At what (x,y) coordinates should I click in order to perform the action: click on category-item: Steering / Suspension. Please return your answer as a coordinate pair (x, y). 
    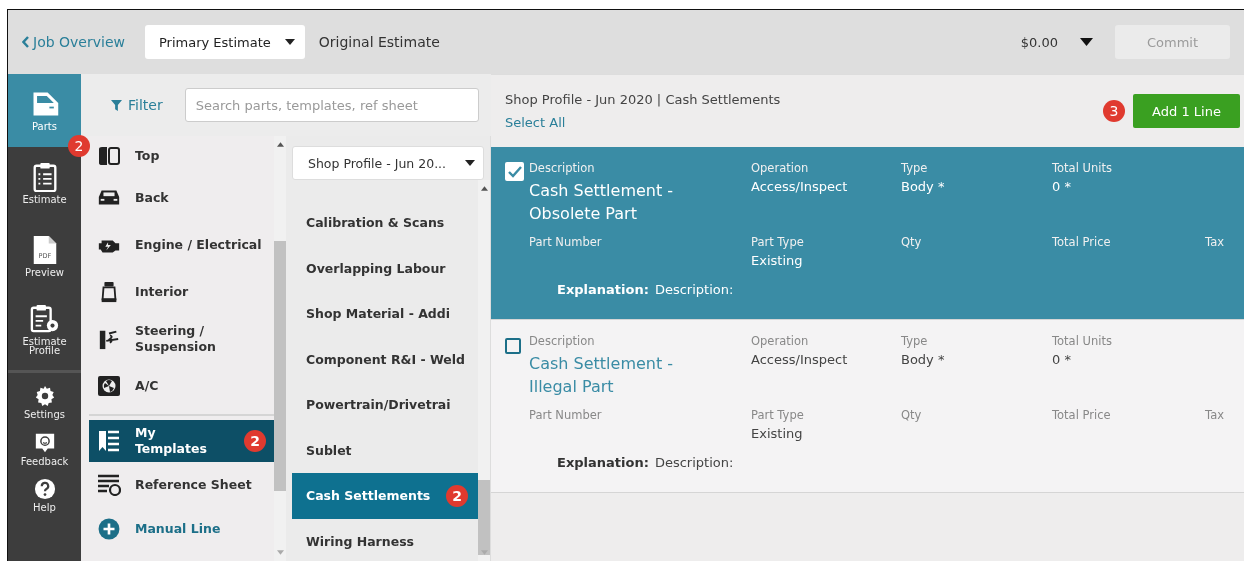
    Looking at the image, I should click on (181, 339).